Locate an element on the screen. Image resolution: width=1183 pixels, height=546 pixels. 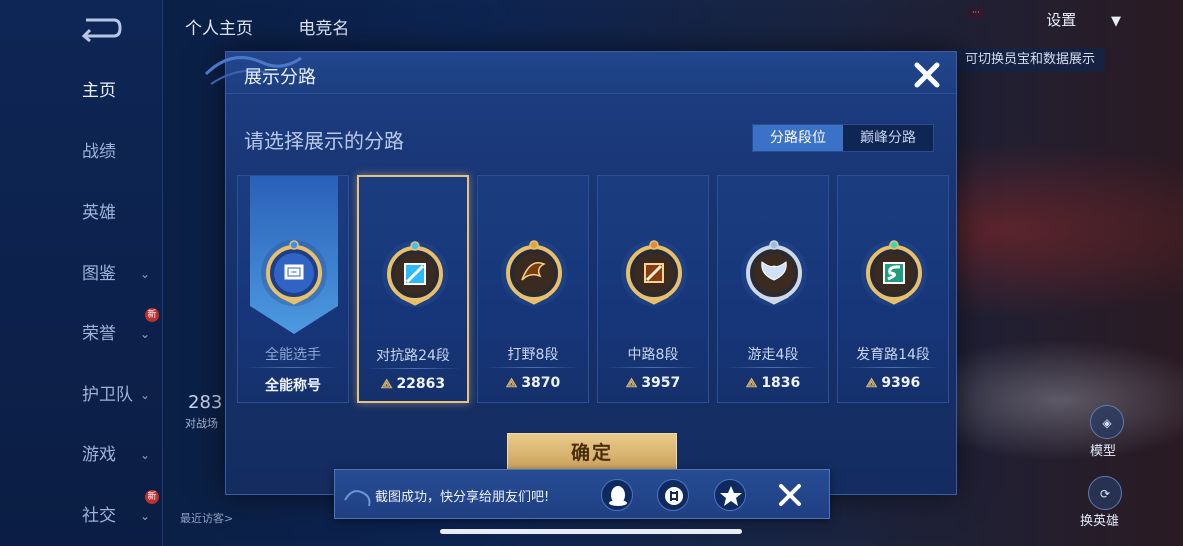
sidebar-item-0: 主页 is located at coordinates (81, 91).